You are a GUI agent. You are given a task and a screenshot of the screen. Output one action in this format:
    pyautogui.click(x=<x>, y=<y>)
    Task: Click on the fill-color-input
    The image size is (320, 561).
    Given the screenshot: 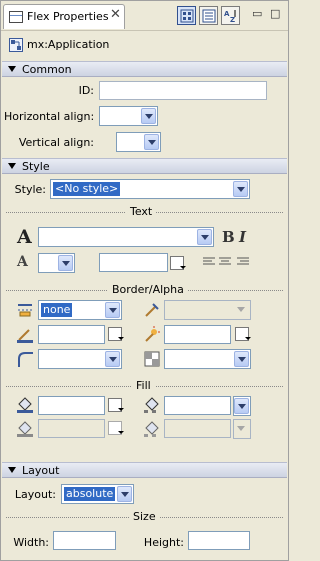 What is the action you would take?
    pyautogui.click(x=71, y=405)
    